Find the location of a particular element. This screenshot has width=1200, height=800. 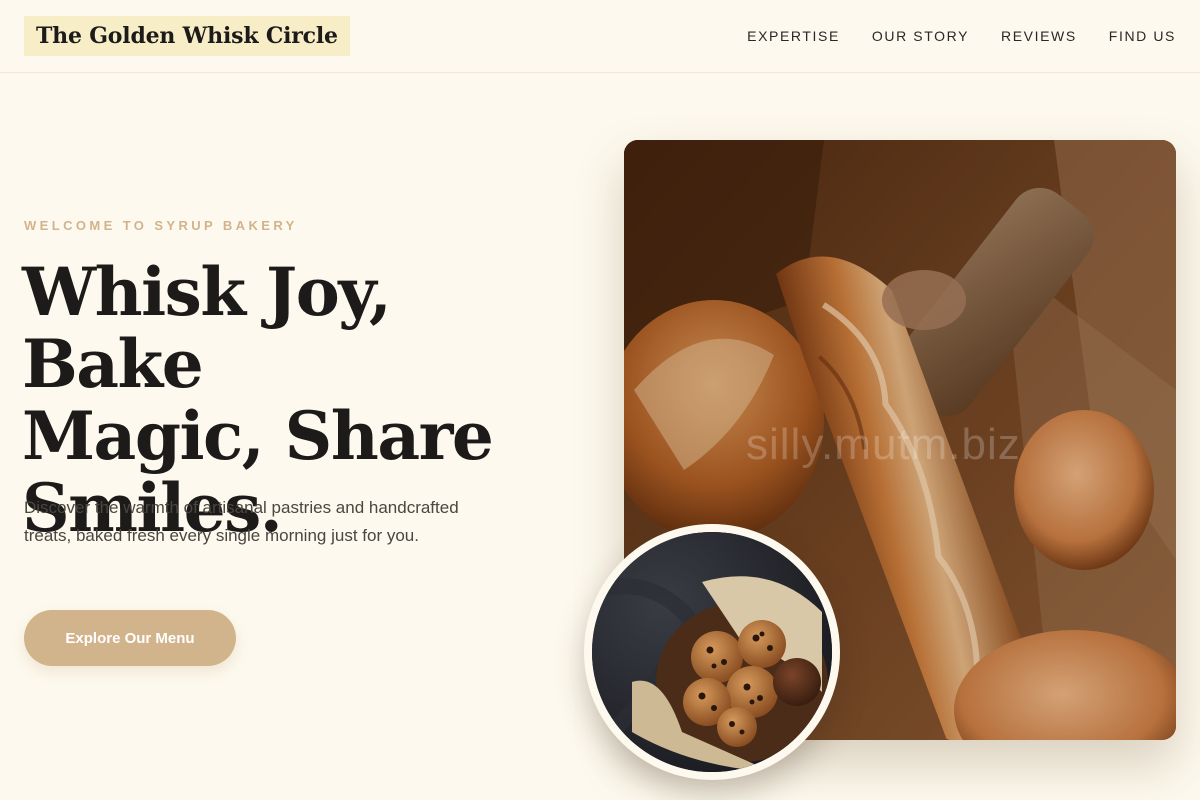

nav-link-find-us: FIND US is located at coordinates (1142, 36).